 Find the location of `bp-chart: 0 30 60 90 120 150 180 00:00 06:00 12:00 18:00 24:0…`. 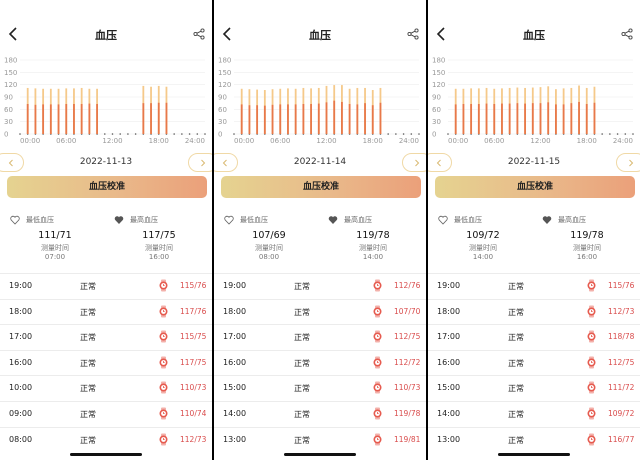

bp-chart: 0 30 60 90 120 150 180 00:00 06:00 12:00 18:00 24:0… is located at coordinates (533, 101).